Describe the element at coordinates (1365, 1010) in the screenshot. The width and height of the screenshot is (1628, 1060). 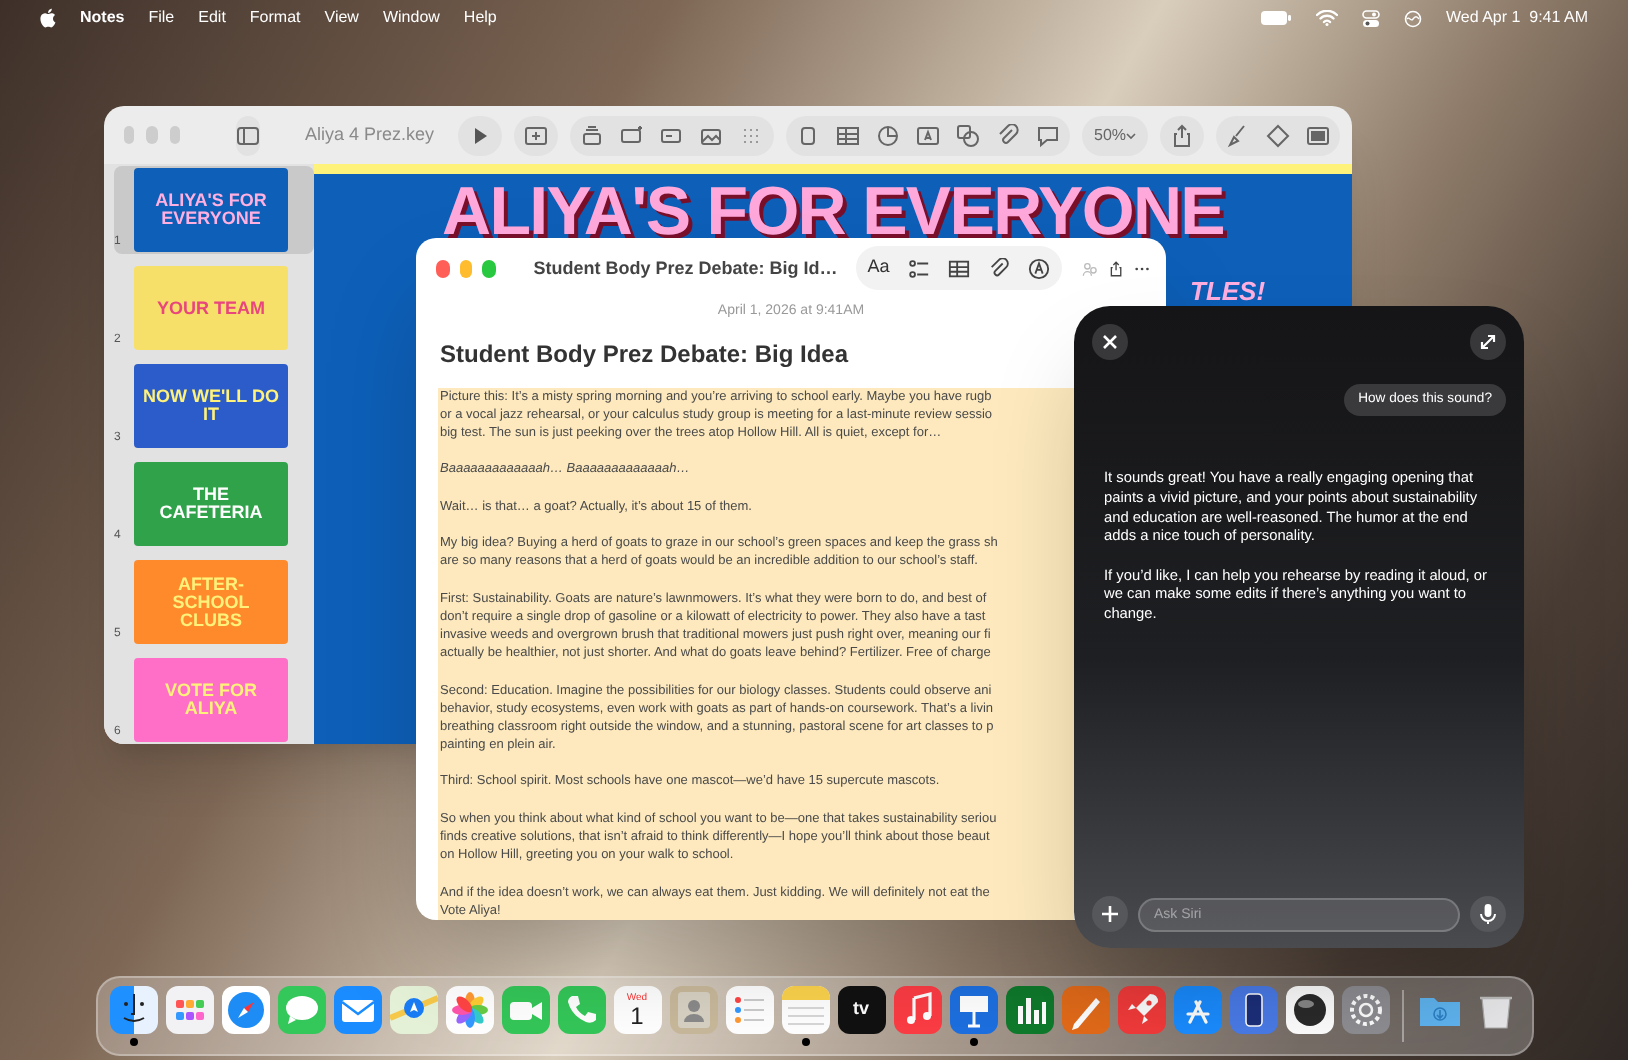
I see `gear-icon` at that location.